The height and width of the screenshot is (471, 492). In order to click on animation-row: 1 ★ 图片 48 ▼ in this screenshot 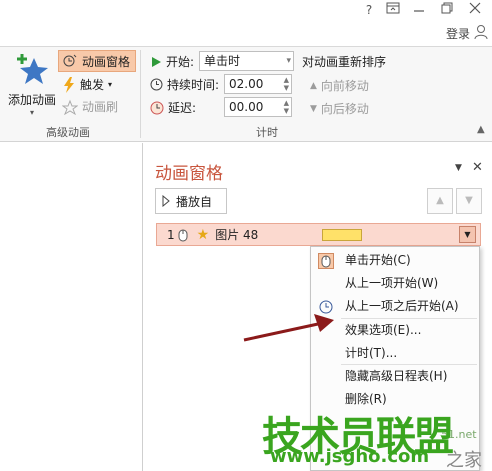, I will do `click(318, 234)`.